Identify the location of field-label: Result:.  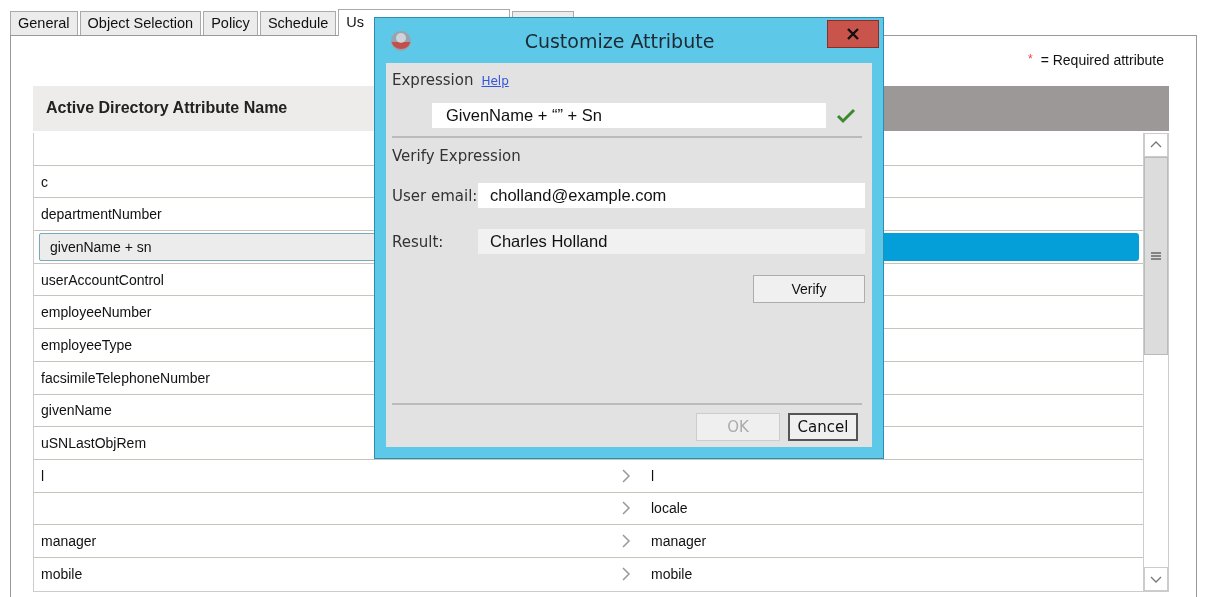
(418, 241).